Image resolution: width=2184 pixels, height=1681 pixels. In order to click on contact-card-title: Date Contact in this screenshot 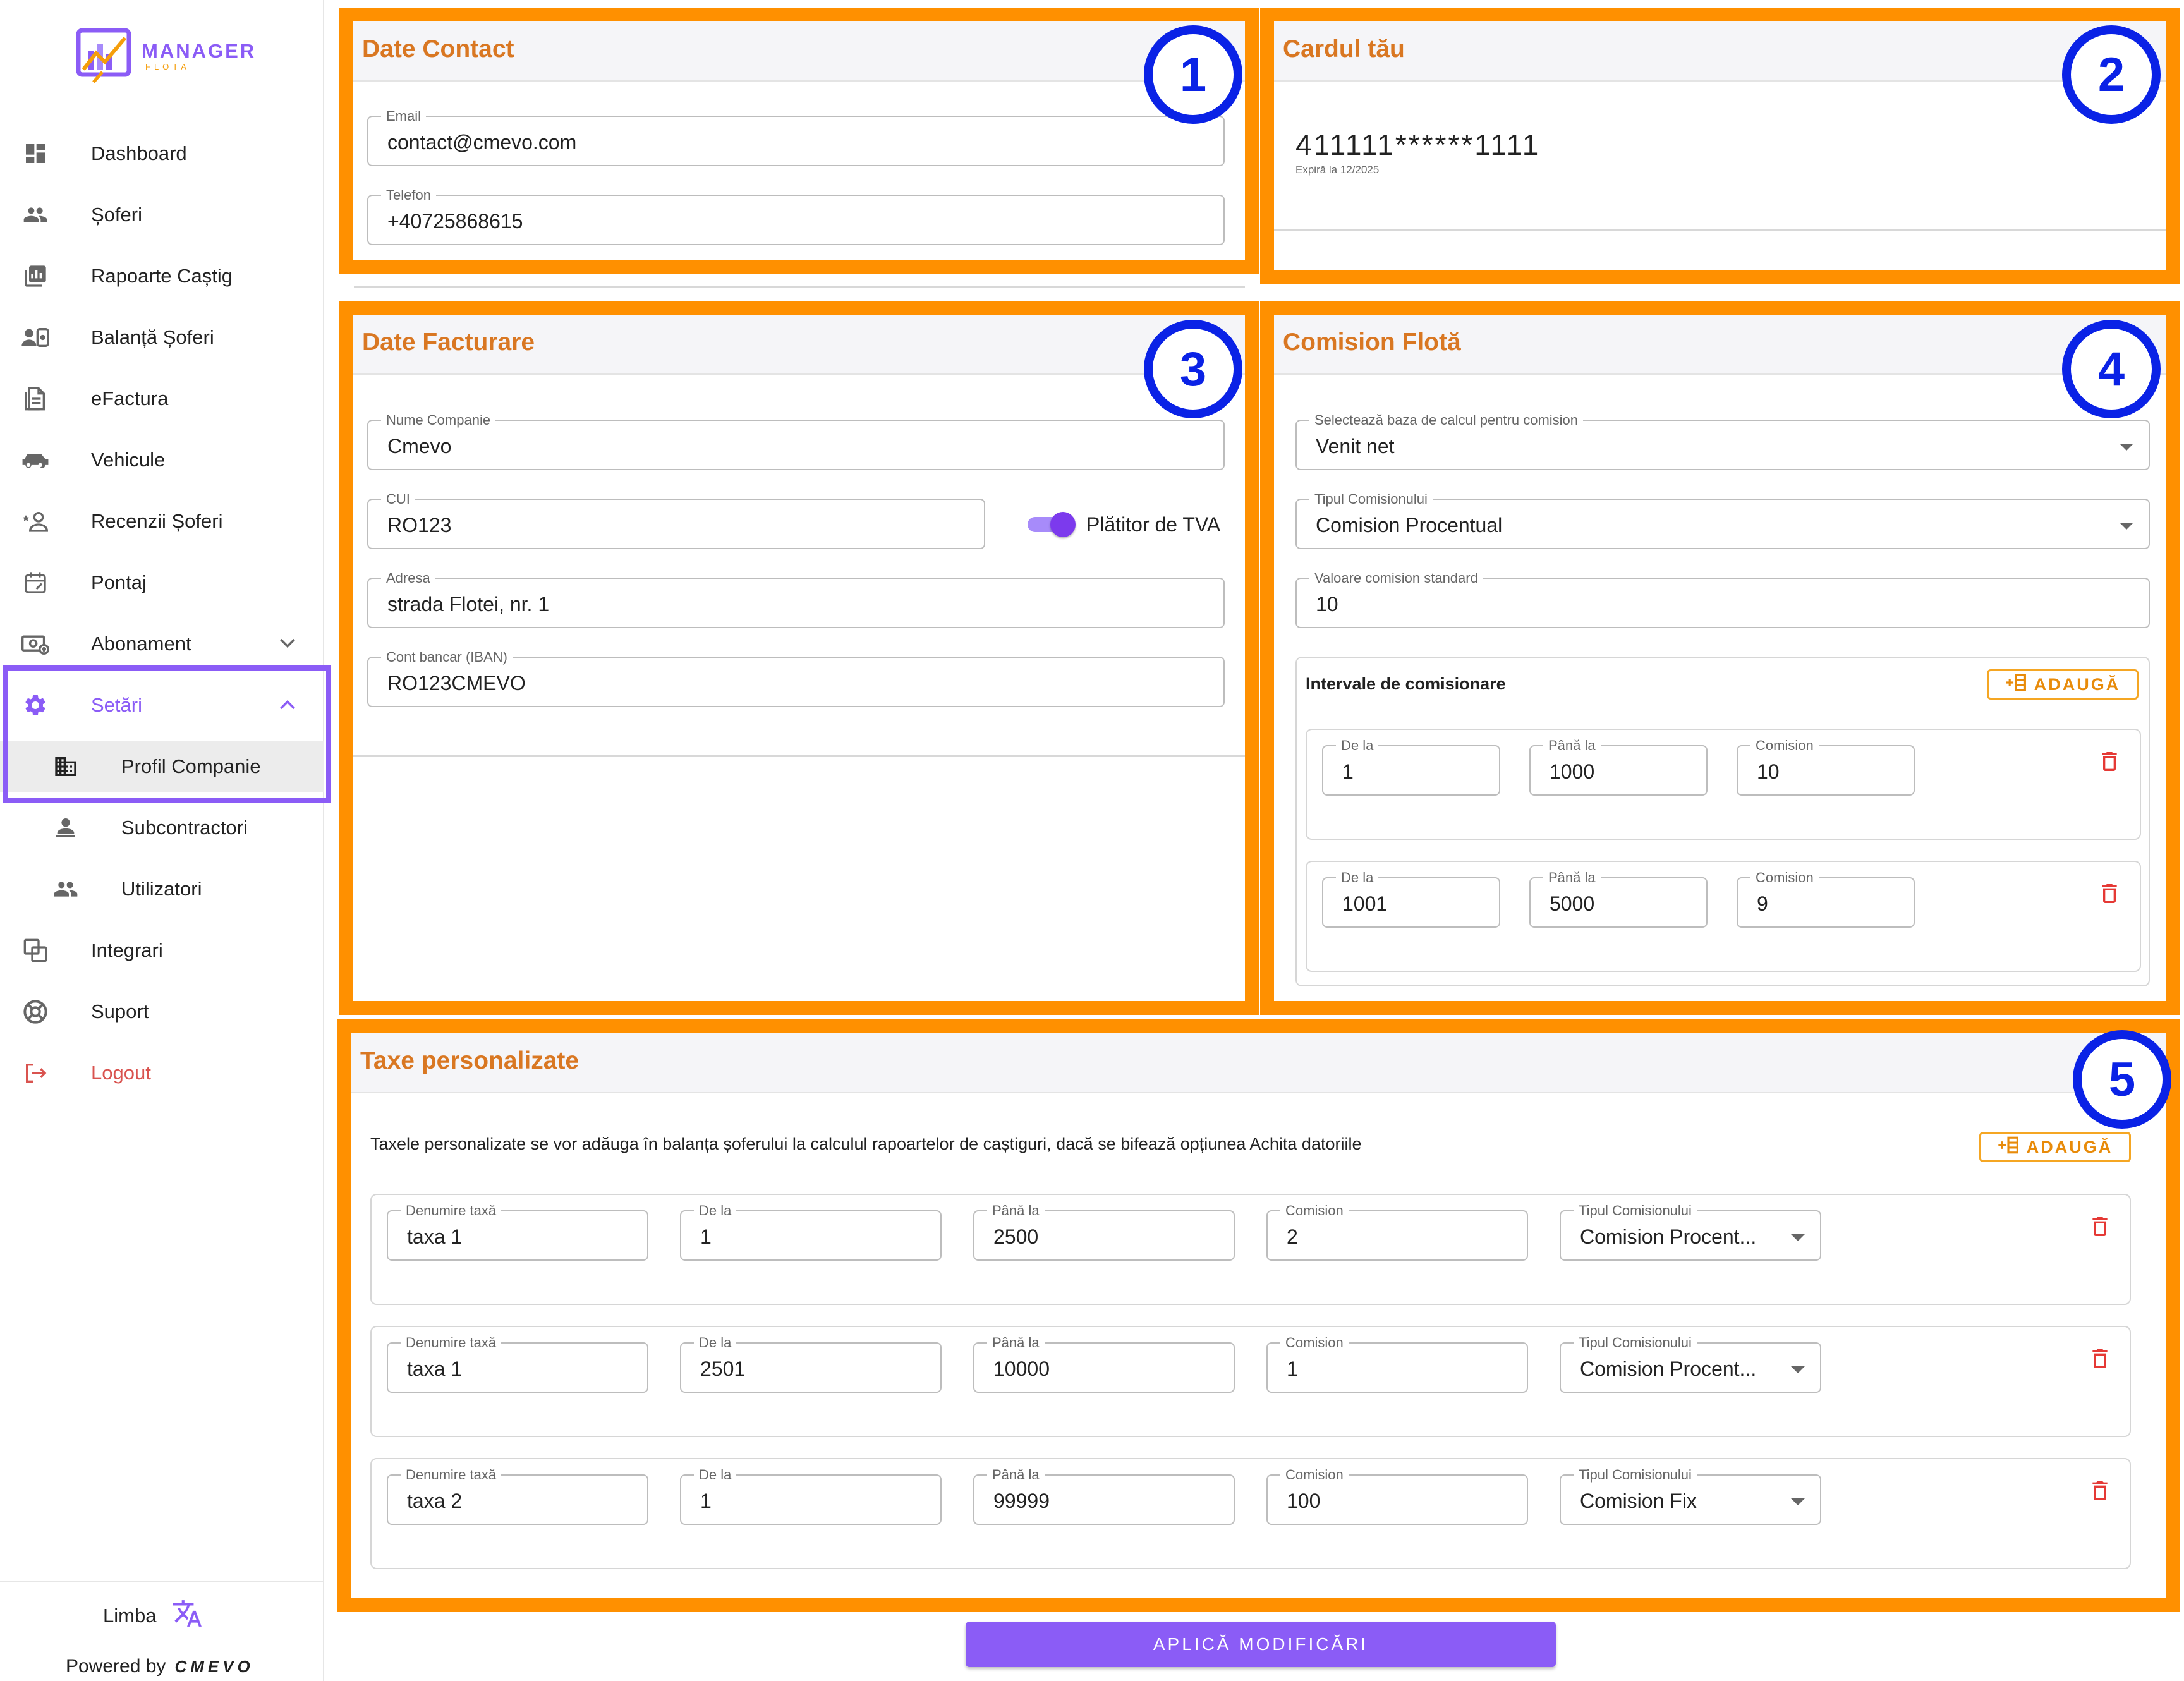, I will do `click(438, 49)`.